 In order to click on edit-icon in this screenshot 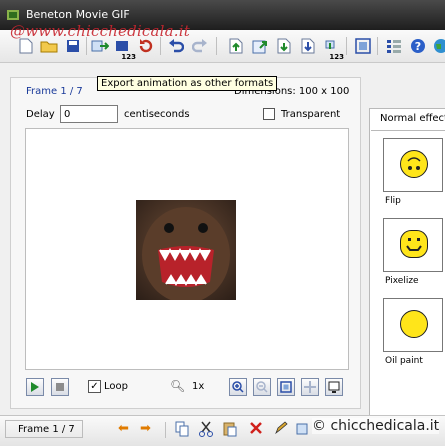, I will do `click(281, 430)`.